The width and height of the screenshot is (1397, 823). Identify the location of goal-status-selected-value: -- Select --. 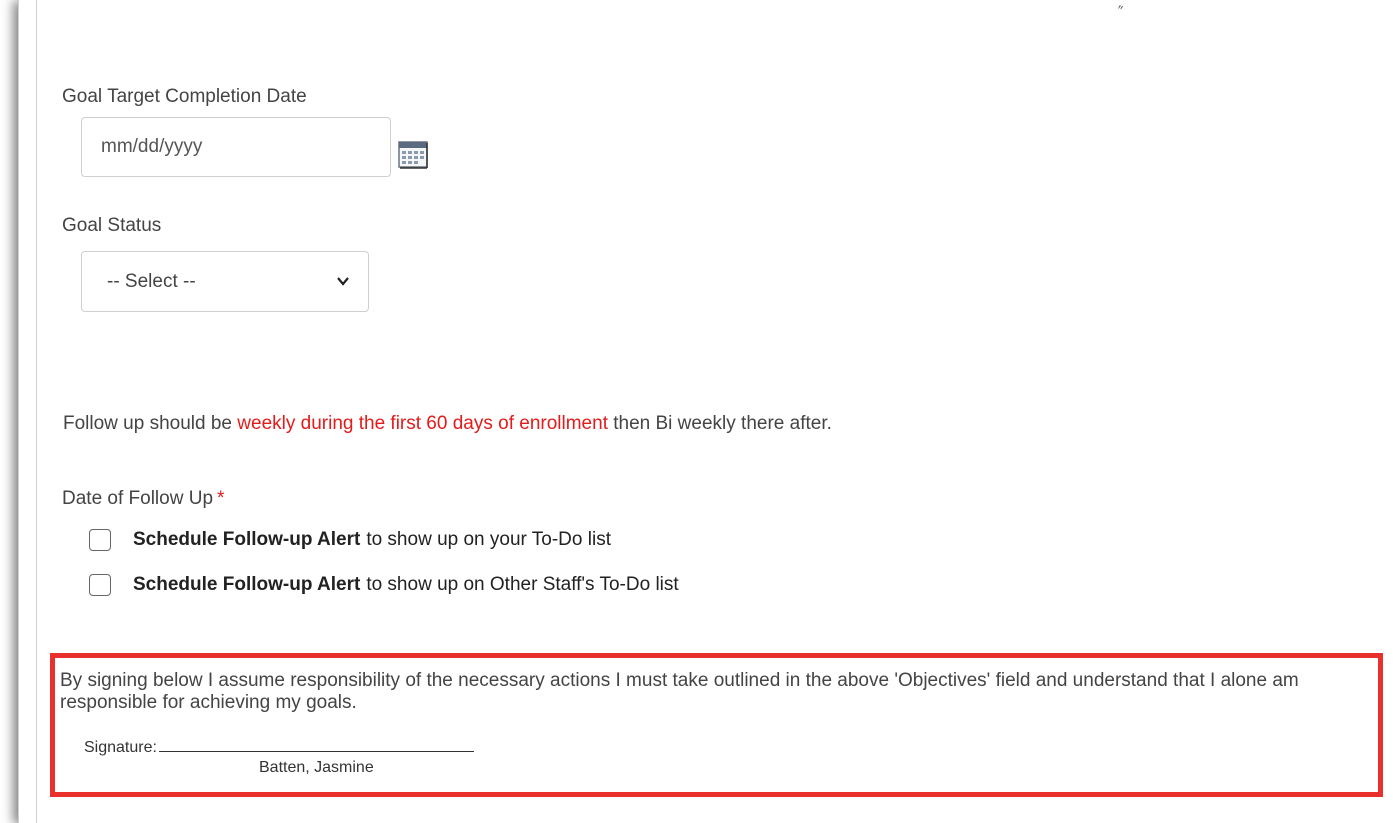
(151, 281).